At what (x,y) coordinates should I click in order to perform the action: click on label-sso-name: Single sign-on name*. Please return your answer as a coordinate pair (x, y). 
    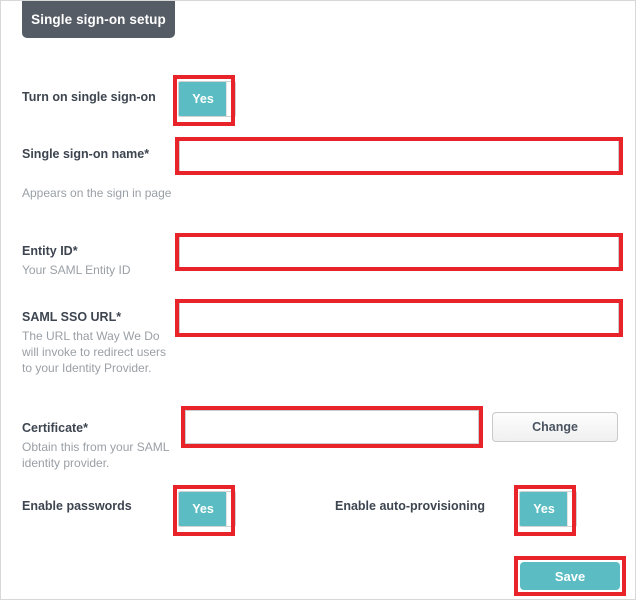
    Looking at the image, I should click on (86, 154).